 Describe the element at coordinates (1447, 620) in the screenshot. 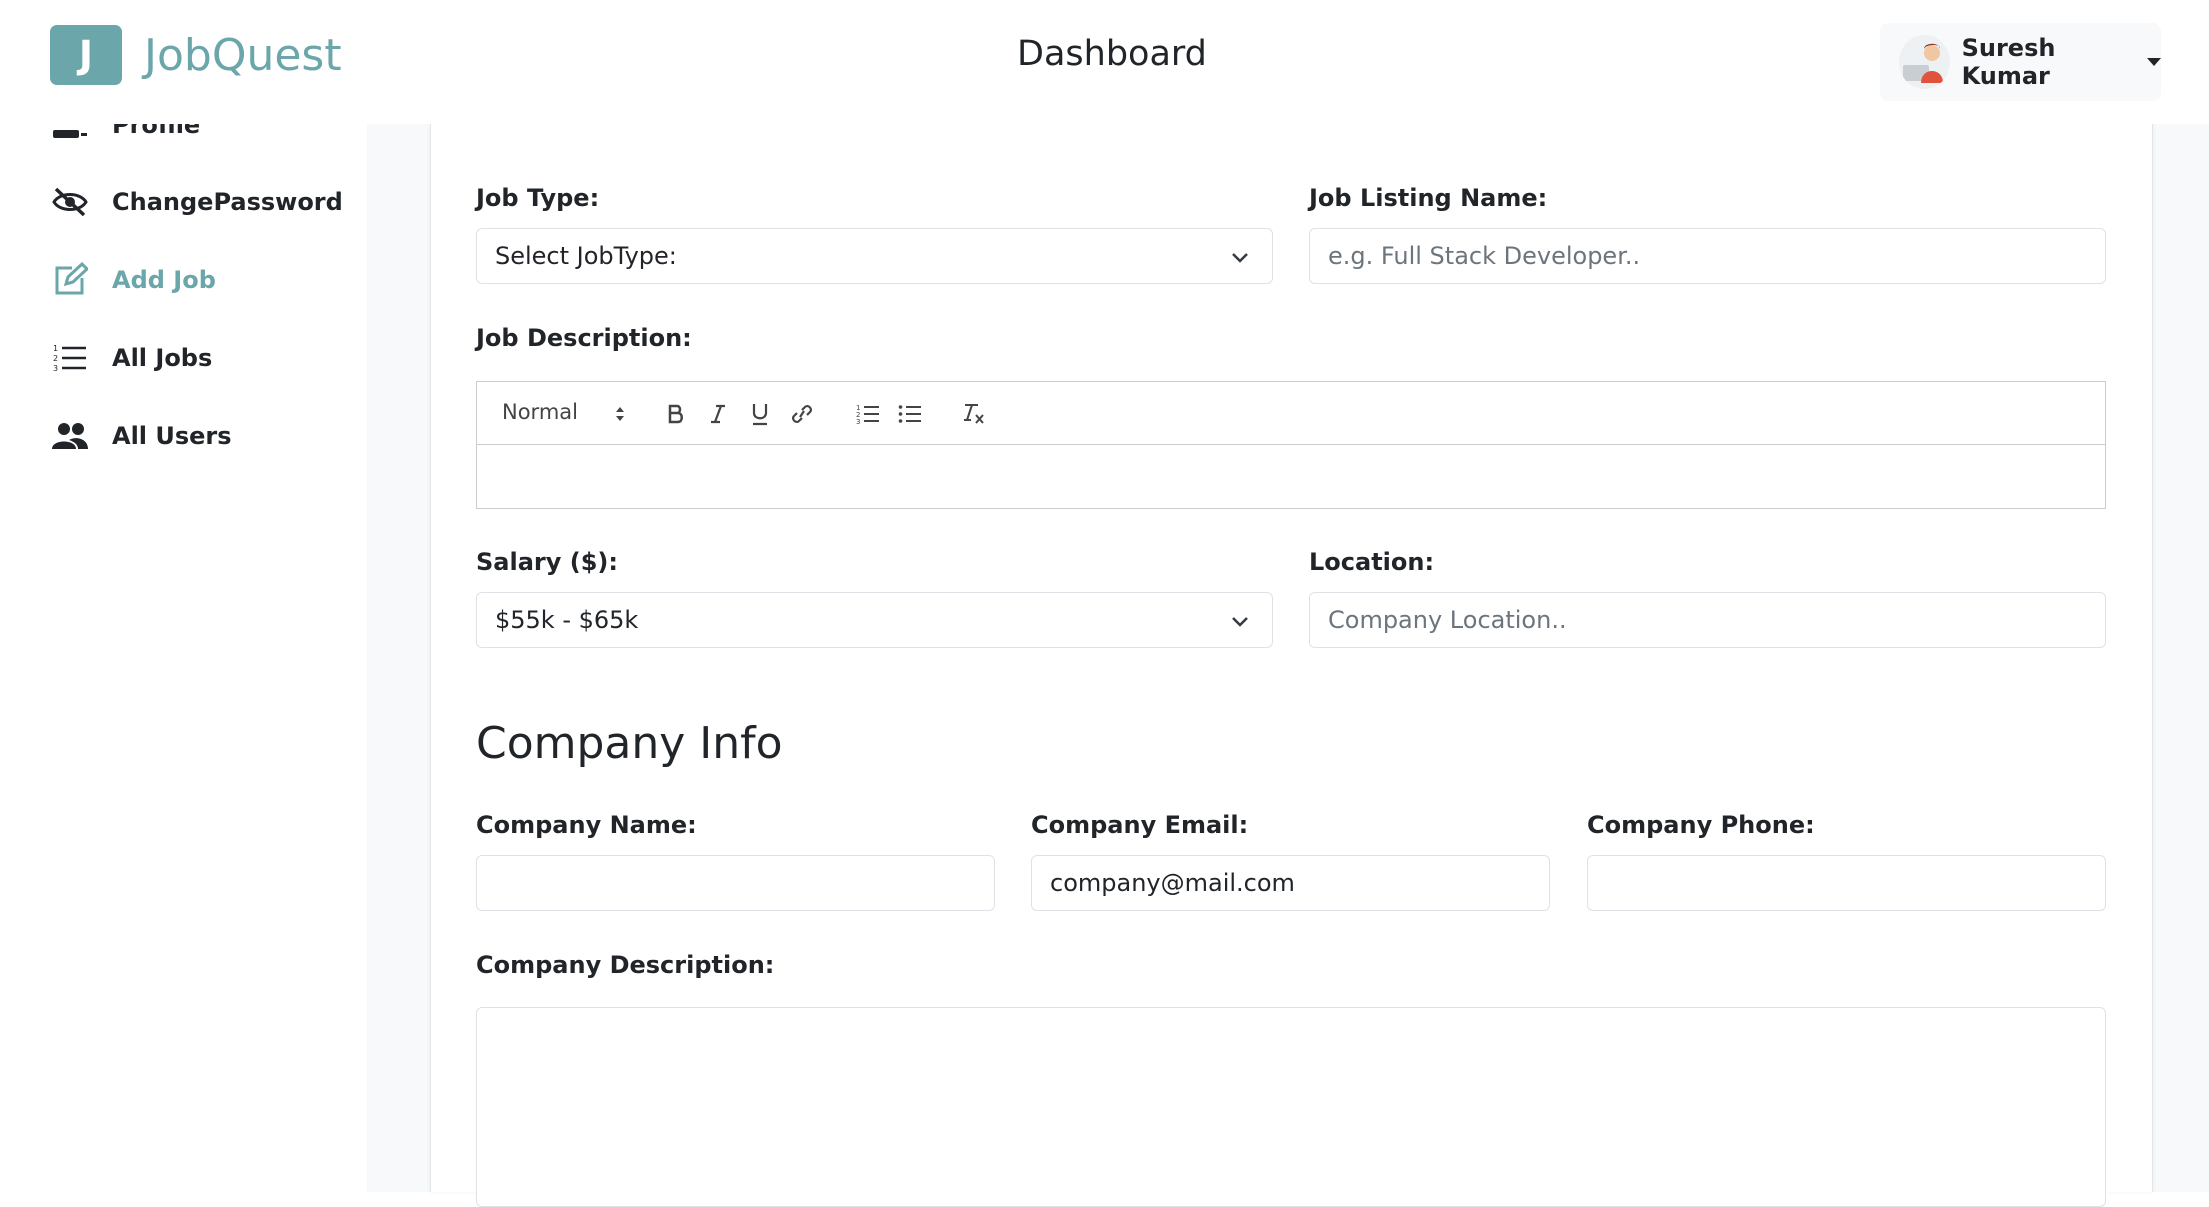

I see `location-placeholder: Company Location..` at that location.